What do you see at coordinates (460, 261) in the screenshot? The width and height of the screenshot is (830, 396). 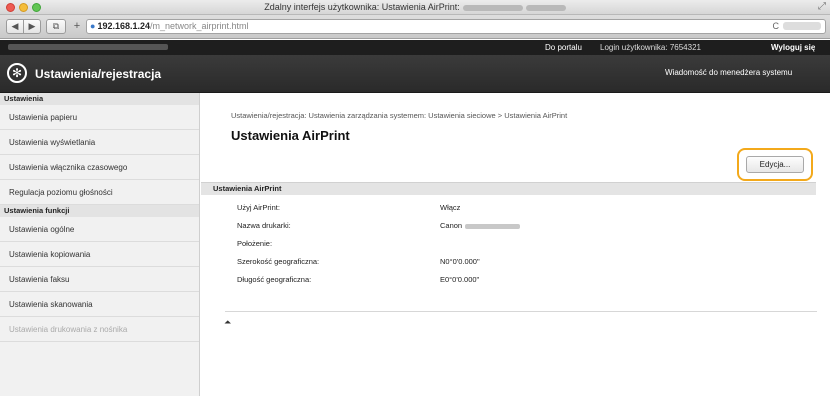 I see `setting-value: N0°0'0.000"` at bounding box center [460, 261].